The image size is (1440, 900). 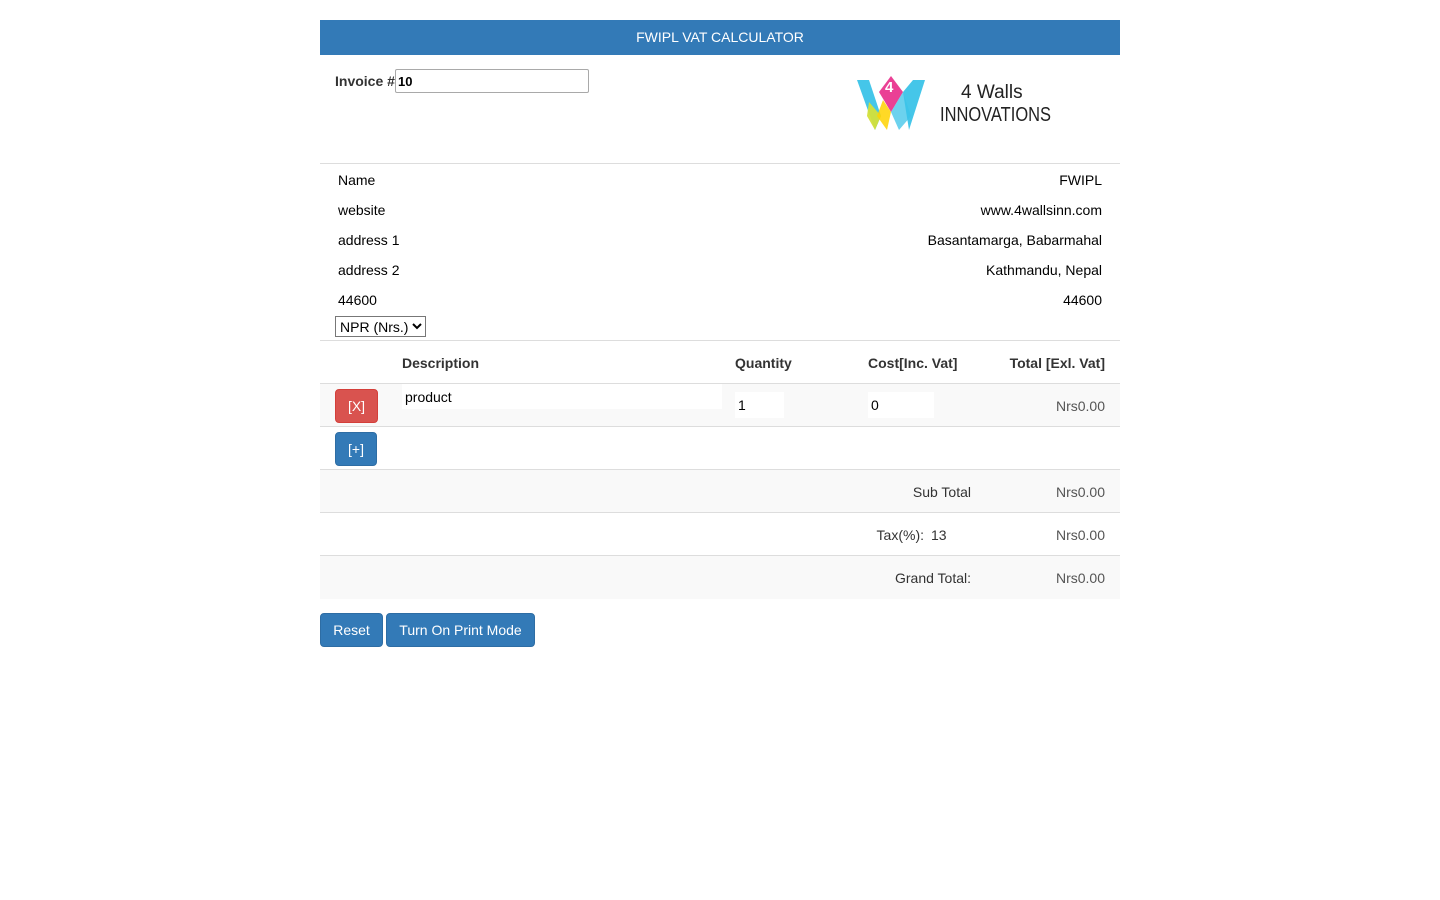 What do you see at coordinates (1041, 210) in the screenshot?
I see `info-value: www.4wallsinn.com` at bounding box center [1041, 210].